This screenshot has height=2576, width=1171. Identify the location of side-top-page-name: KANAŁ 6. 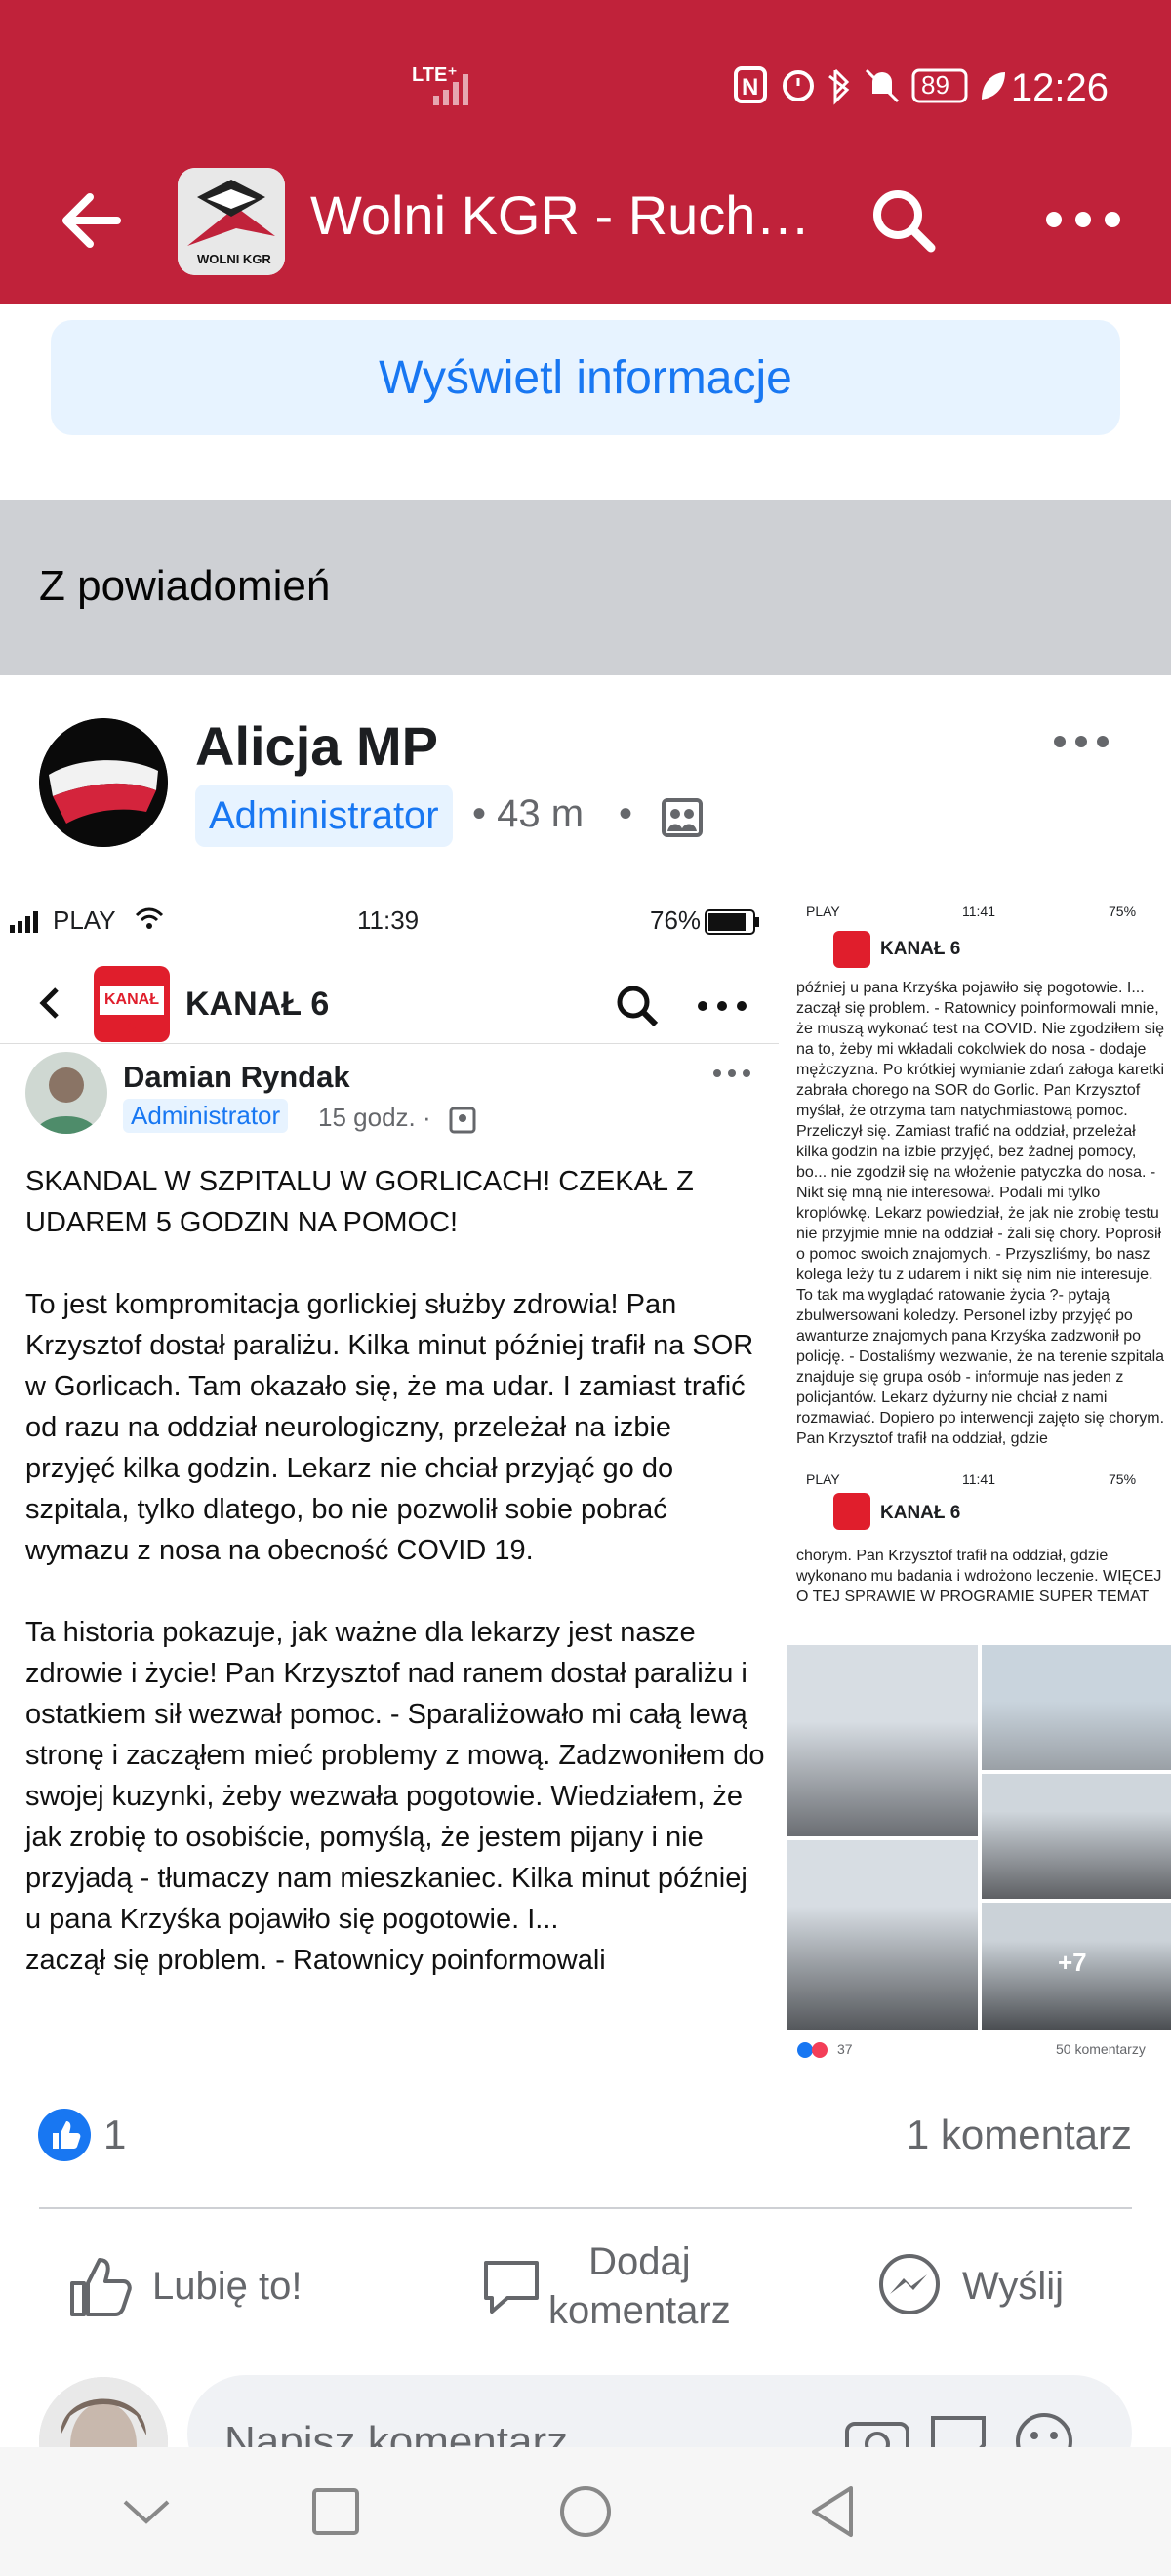
(920, 949).